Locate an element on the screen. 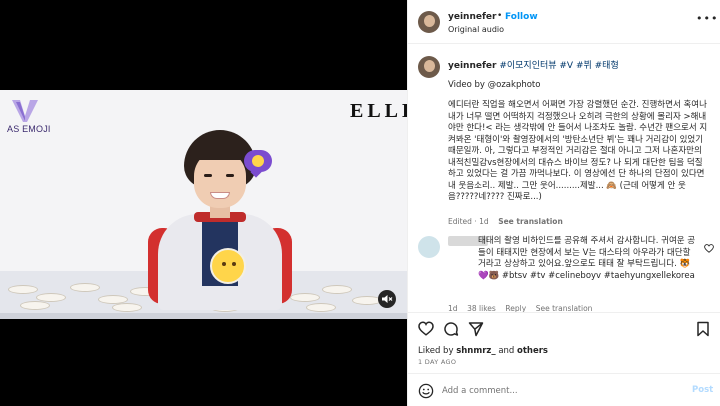 This screenshot has width=720, height=406. author-avatar is located at coordinates (429, 22).